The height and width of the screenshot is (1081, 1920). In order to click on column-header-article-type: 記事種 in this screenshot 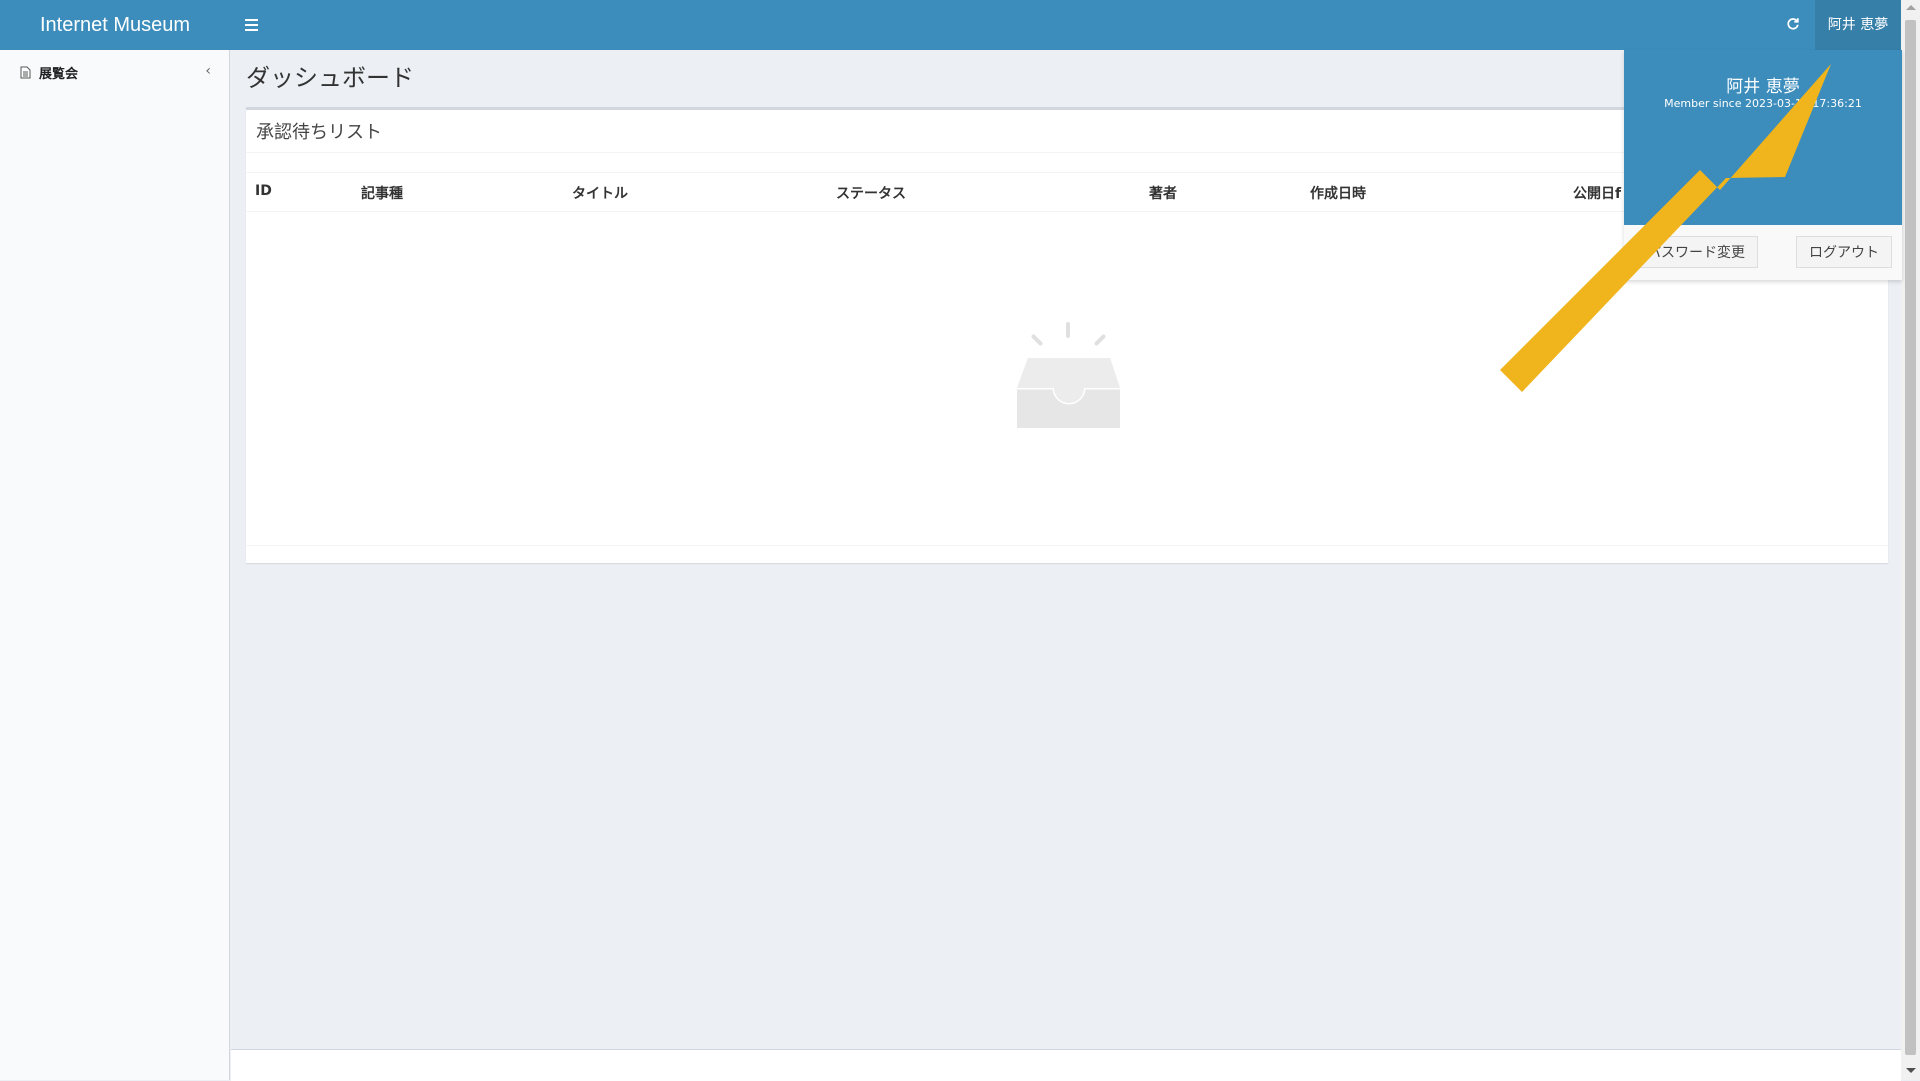, I will do `click(382, 193)`.